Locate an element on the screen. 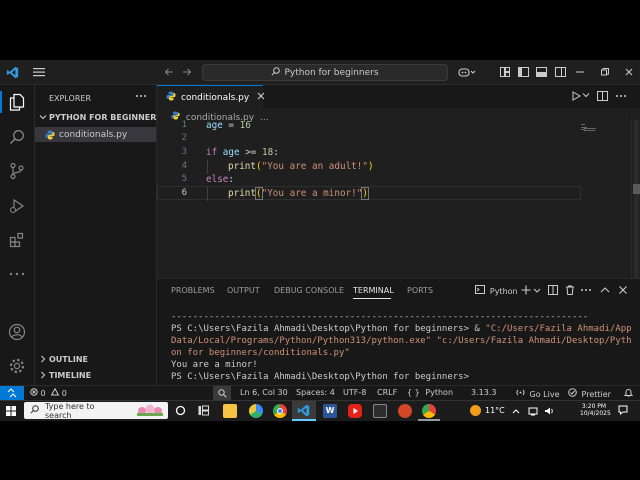  windows-start-icon is located at coordinates (11, 412).